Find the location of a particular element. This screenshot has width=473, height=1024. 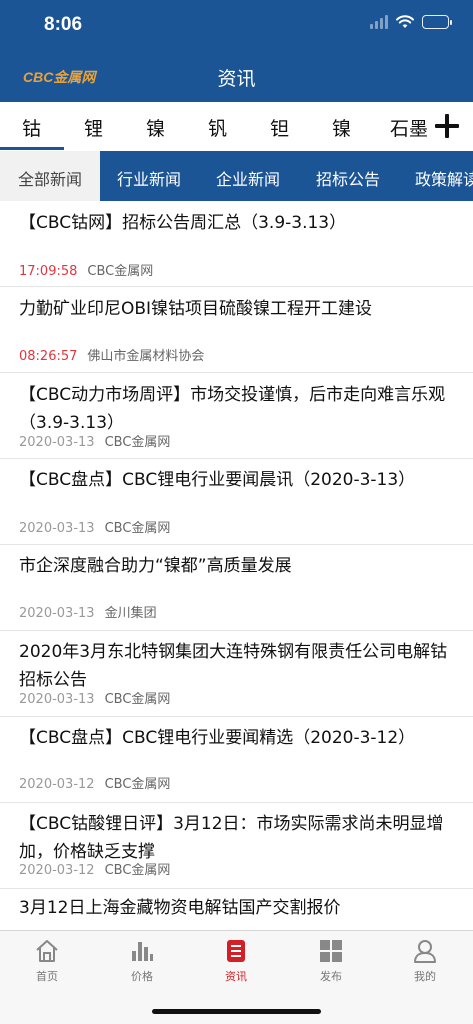

metal-tab-nickel-2: 镍 is located at coordinates (341, 127).